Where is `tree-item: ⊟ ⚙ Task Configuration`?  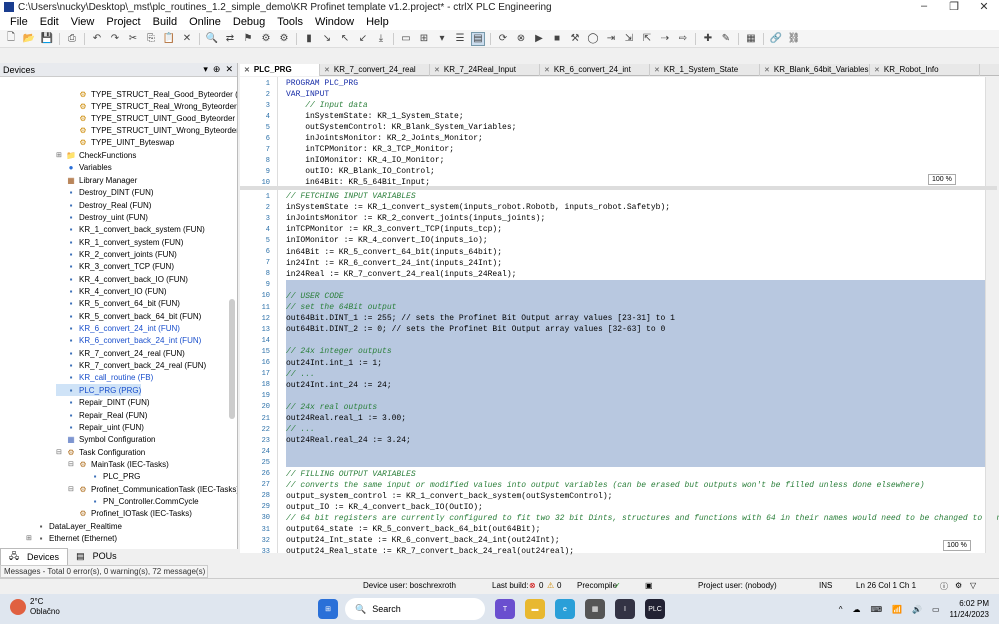
tree-item: ⊟ ⚙ Task Configuration is located at coordinates (100, 452).